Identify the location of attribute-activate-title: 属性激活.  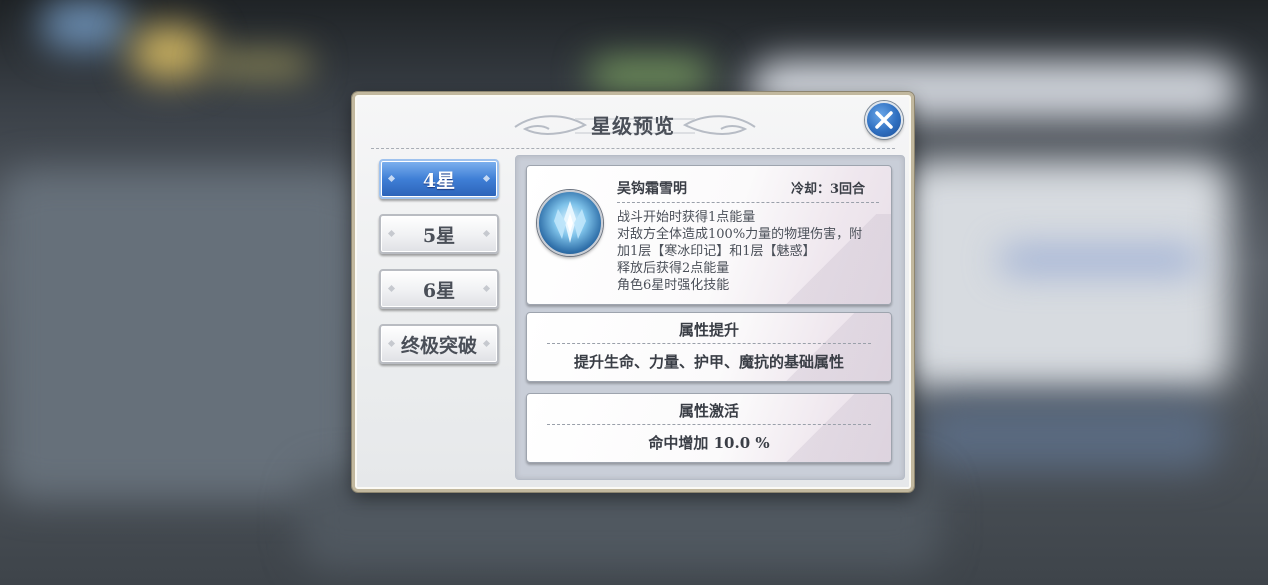
(708, 411).